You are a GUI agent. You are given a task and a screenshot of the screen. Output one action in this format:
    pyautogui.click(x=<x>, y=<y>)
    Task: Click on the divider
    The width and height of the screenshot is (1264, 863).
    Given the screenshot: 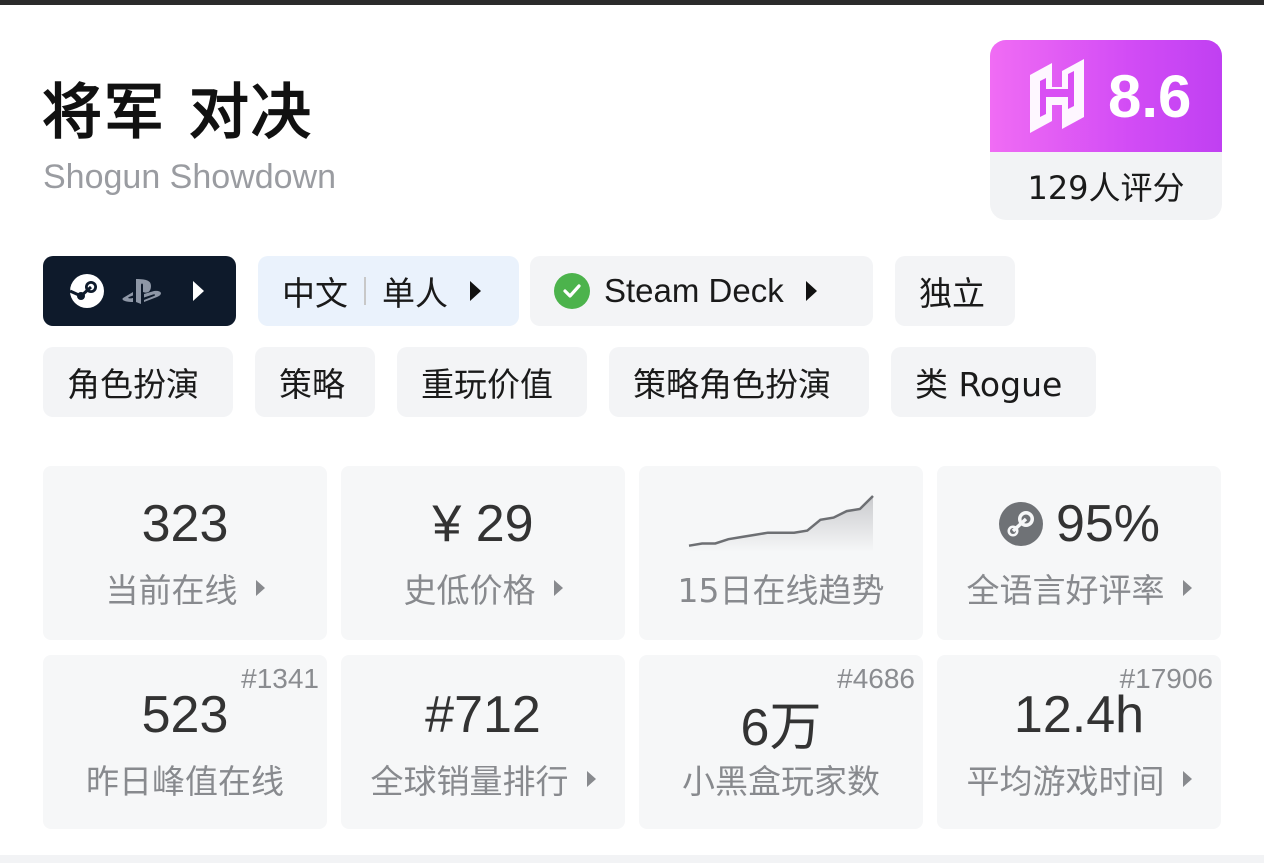 What is the action you would take?
    pyautogui.click(x=365, y=291)
    